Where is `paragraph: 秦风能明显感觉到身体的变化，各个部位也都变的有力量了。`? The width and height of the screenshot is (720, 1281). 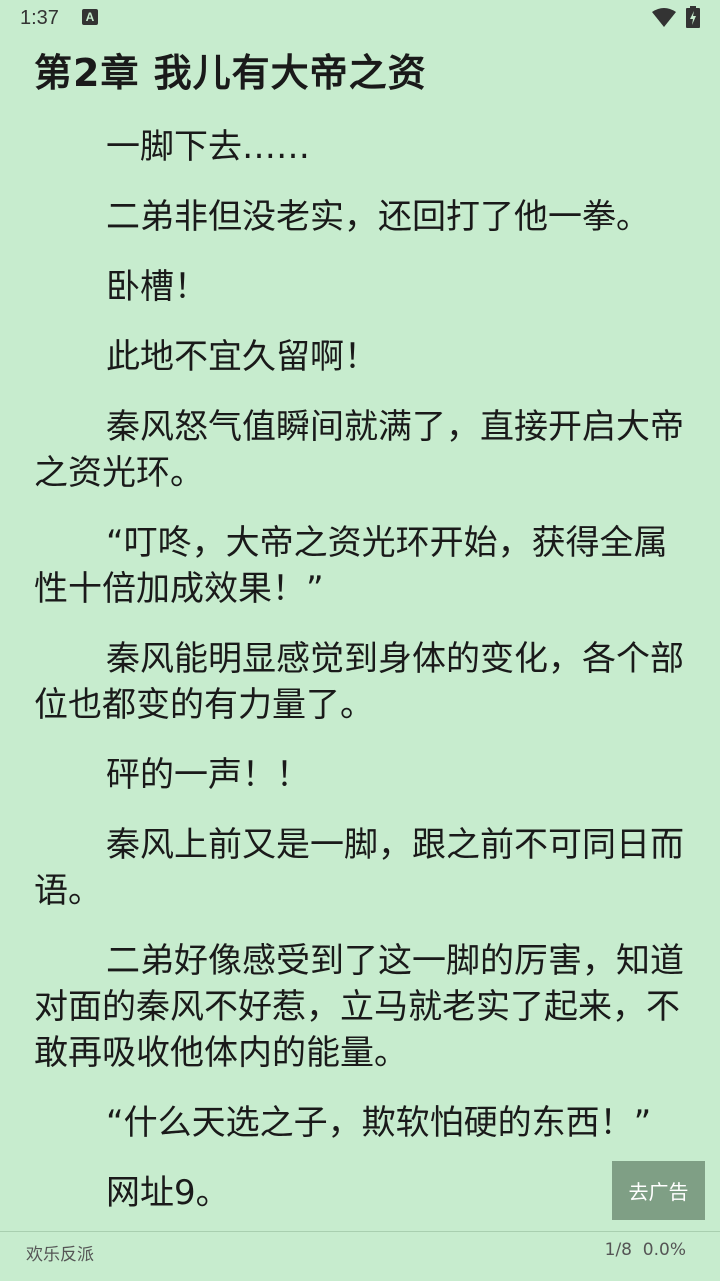
paragraph: 秦风能明显感觉到身体的变化，各个部位也都变的有力量了。 is located at coordinates (359, 682).